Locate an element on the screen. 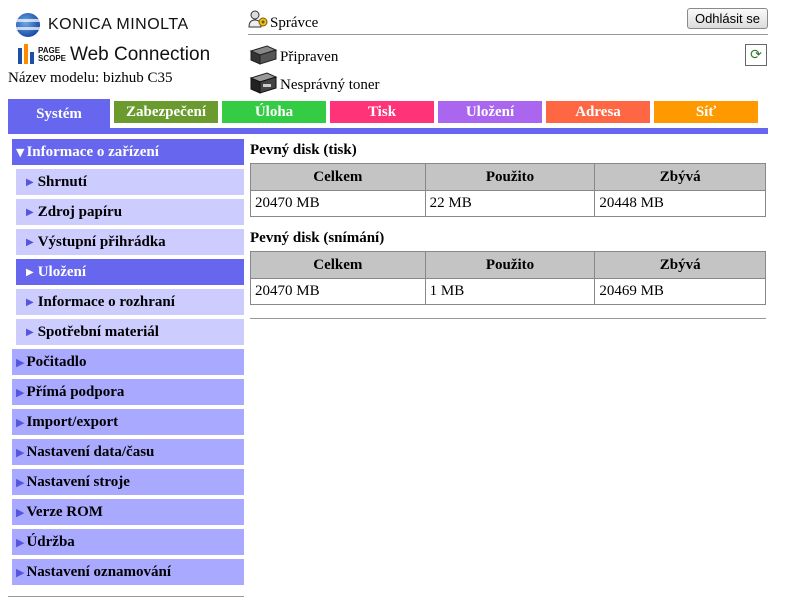 The height and width of the screenshot is (603, 795). pagescope-mark-icon is located at coordinates (26, 55).